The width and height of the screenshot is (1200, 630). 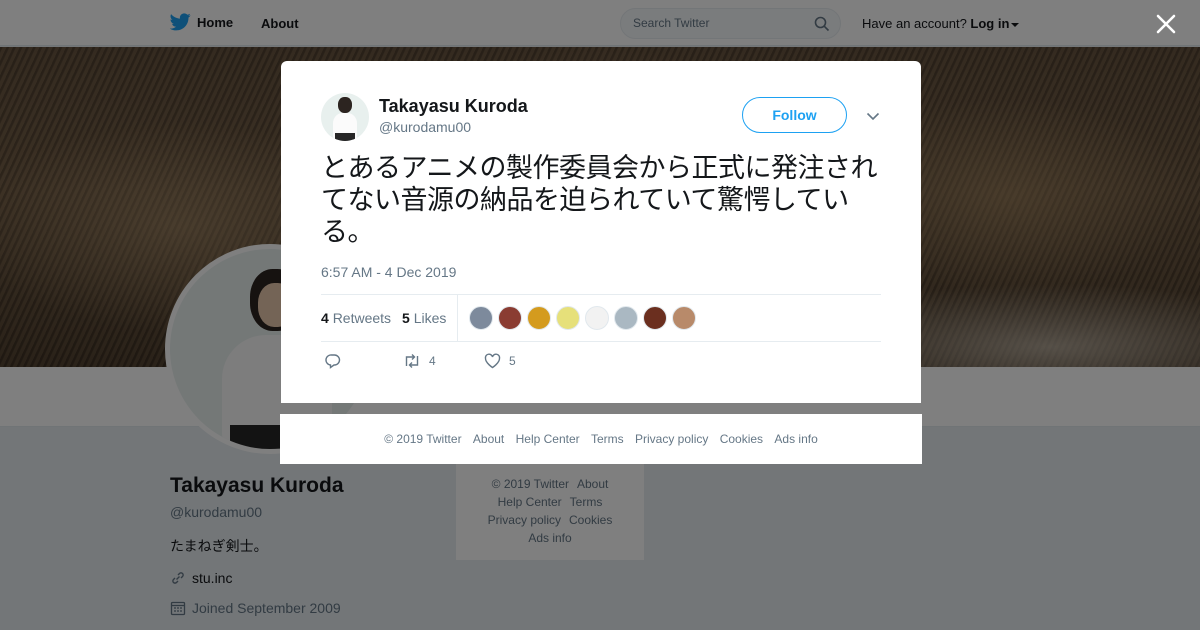 I want to click on tweet-author-handle: @kurodamu00, so click(x=425, y=127).